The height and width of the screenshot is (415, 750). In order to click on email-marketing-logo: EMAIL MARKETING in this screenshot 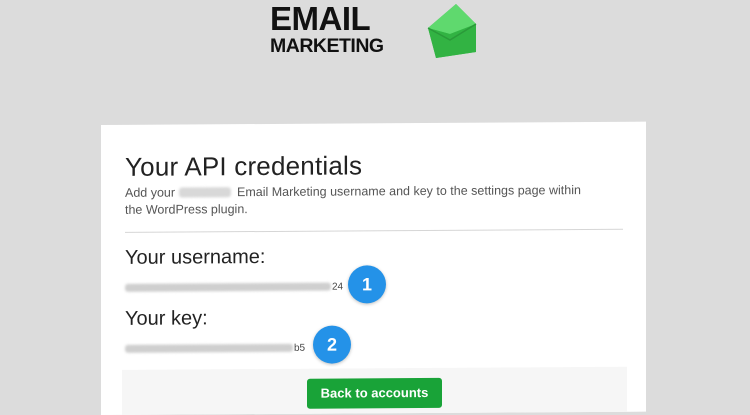, I will do `click(380, 30)`.